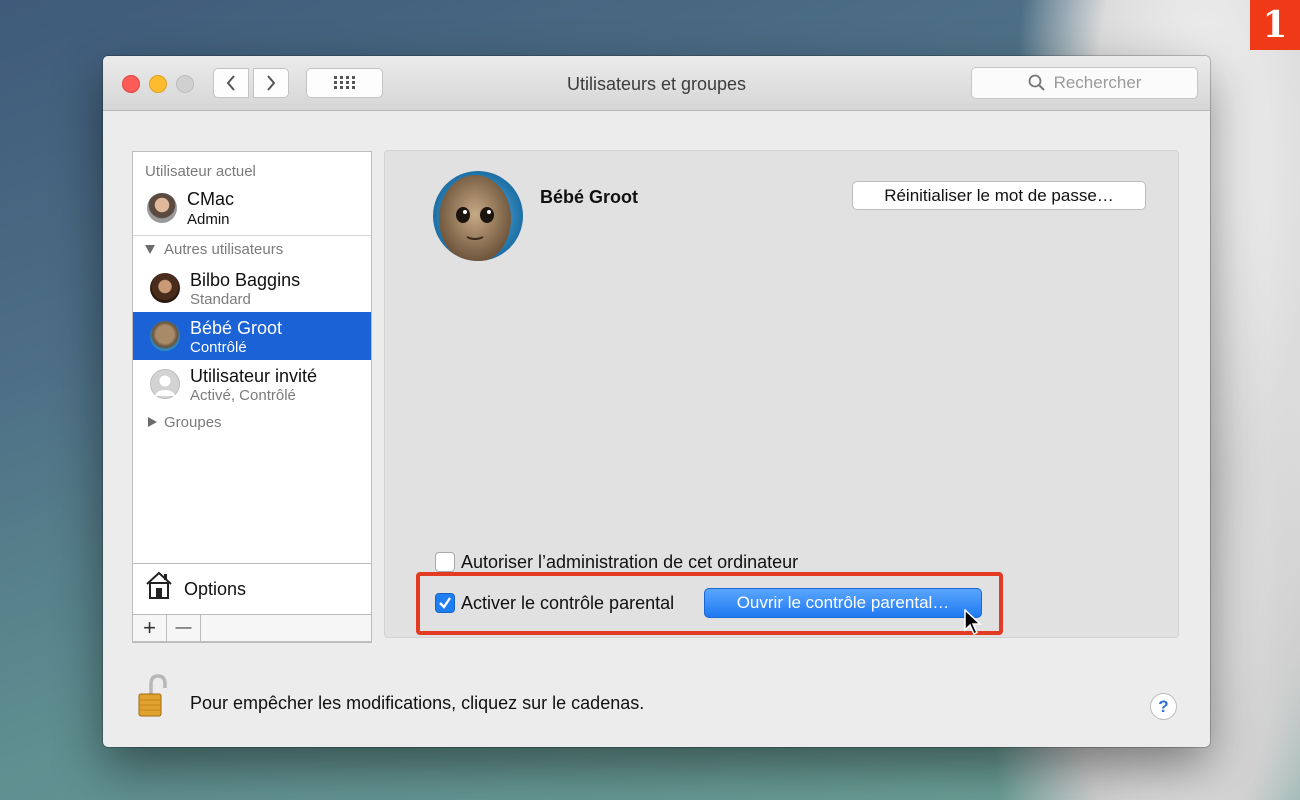 The height and width of the screenshot is (800, 1300). Describe the element at coordinates (1097, 82) in the screenshot. I see `search-placeholder: Rechercher` at that location.